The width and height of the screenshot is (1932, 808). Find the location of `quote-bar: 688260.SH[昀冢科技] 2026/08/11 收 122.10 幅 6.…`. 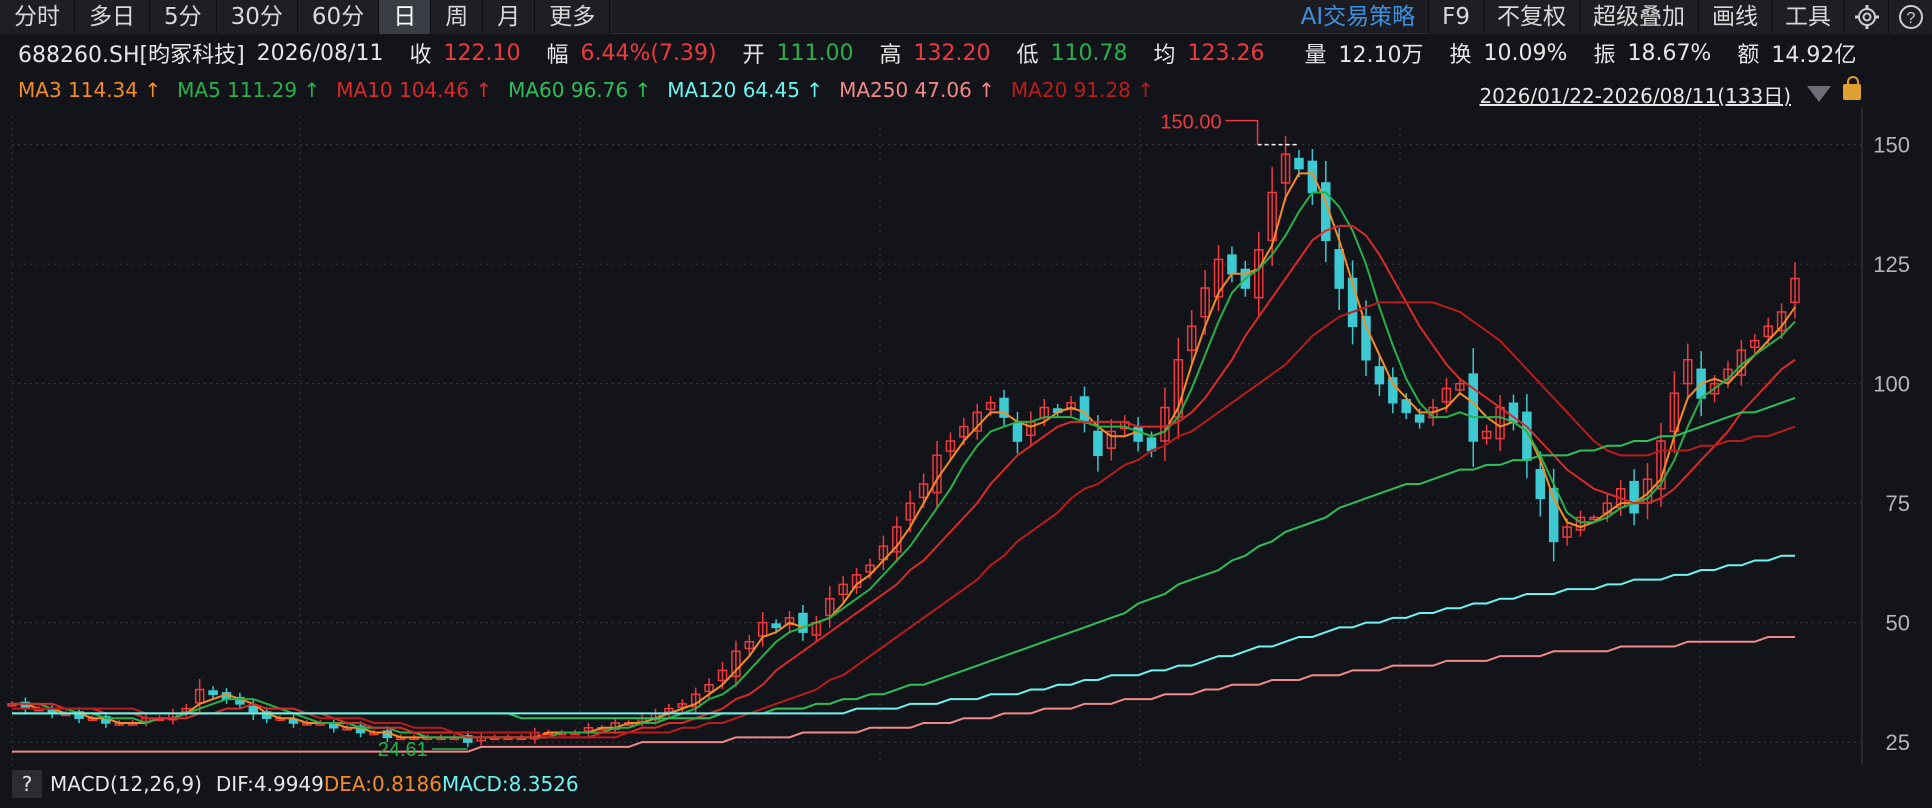

quote-bar: 688260.SH[昀冢科技] 2026/08/11 收 122.10 幅 6.… is located at coordinates (966, 53).